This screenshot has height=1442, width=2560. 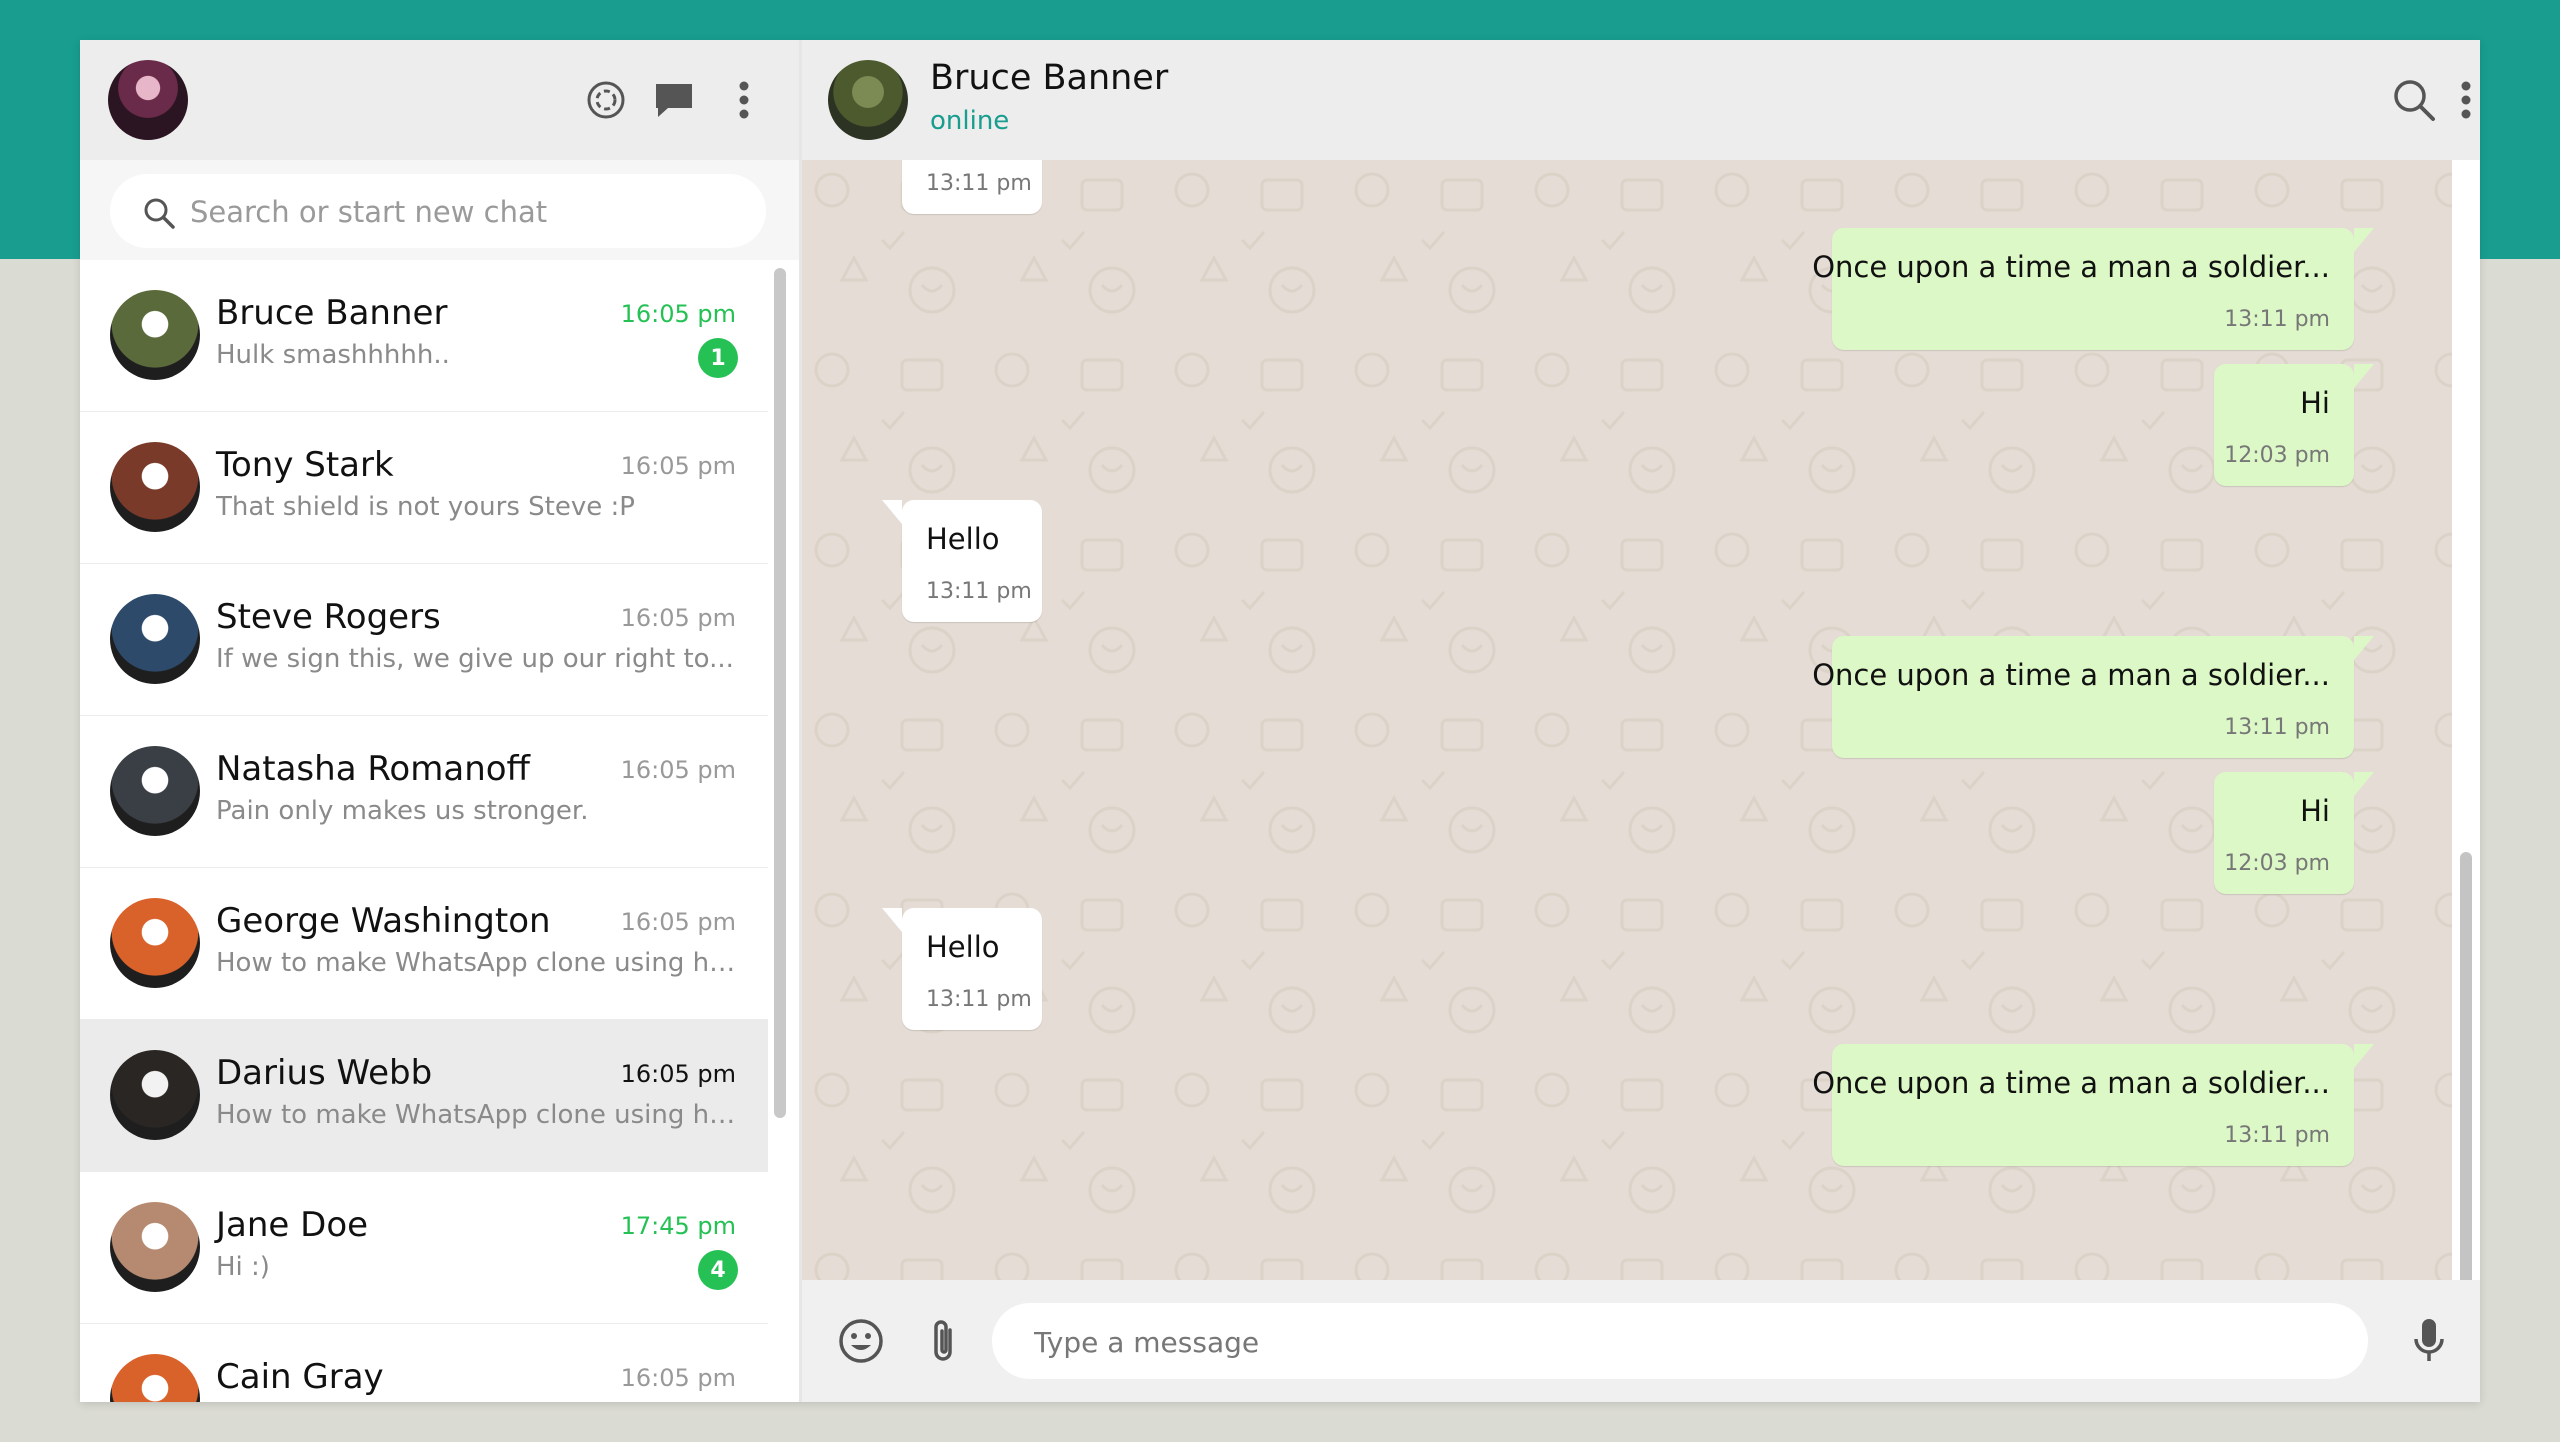 What do you see at coordinates (424, 1363) in the screenshot?
I see `chat-item: Cain Gray 16:05 pm` at bounding box center [424, 1363].